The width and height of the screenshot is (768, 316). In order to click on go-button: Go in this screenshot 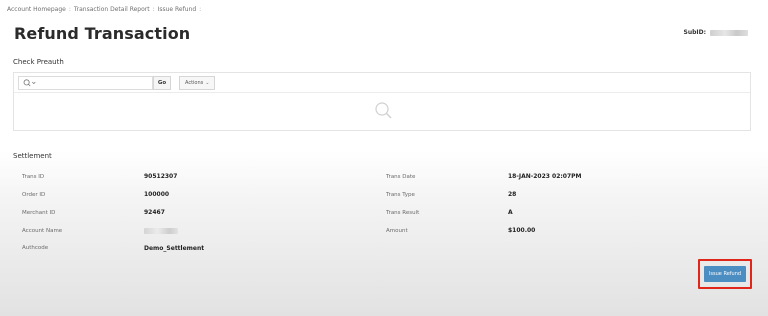, I will do `click(162, 82)`.